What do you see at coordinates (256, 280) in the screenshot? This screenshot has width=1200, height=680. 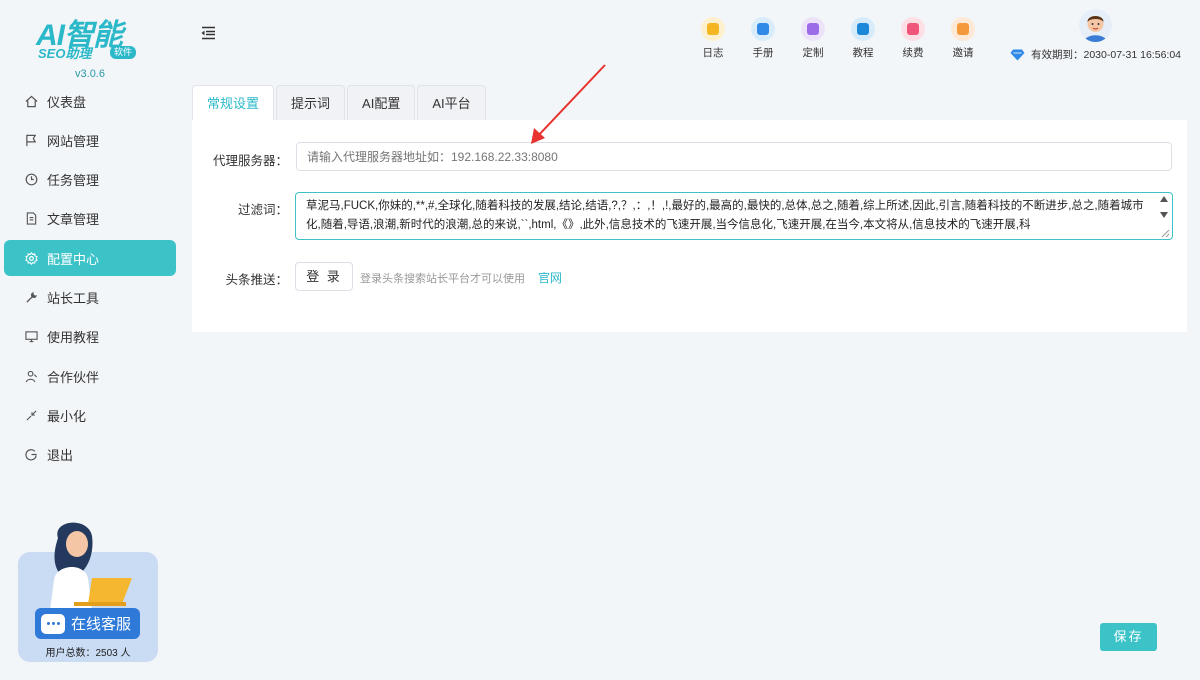 I see `toutiao-push-label: 头条推送：` at bounding box center [256, 280].